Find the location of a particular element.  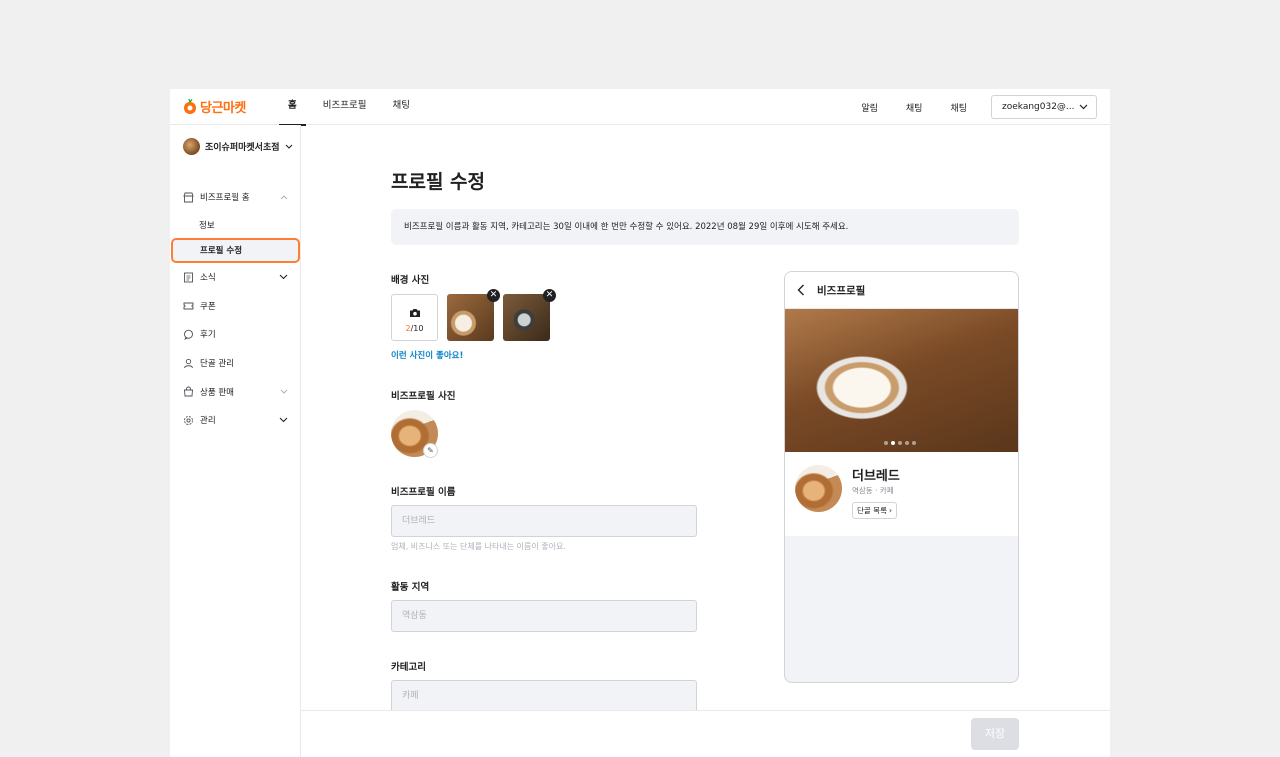

header-links: 알림 채팅 채팅 is located at coordinates (914, 107).